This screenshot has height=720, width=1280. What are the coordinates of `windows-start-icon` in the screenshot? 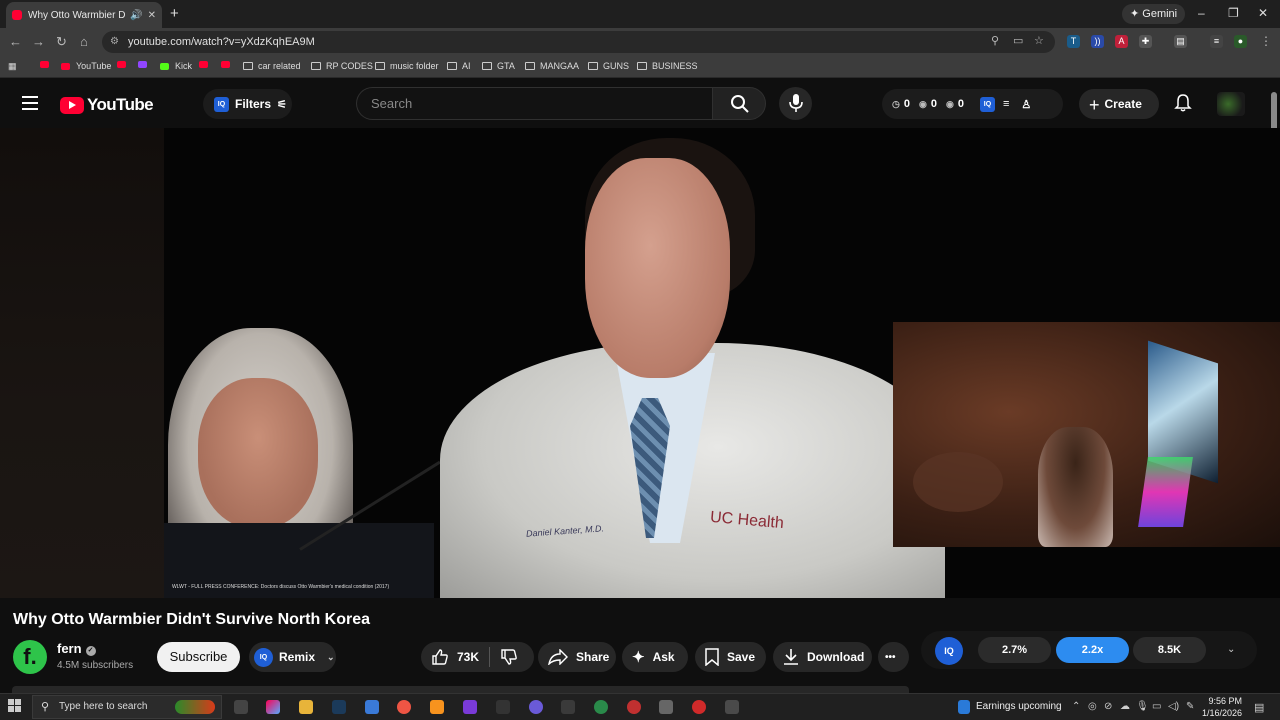 It's located at (15, 706).